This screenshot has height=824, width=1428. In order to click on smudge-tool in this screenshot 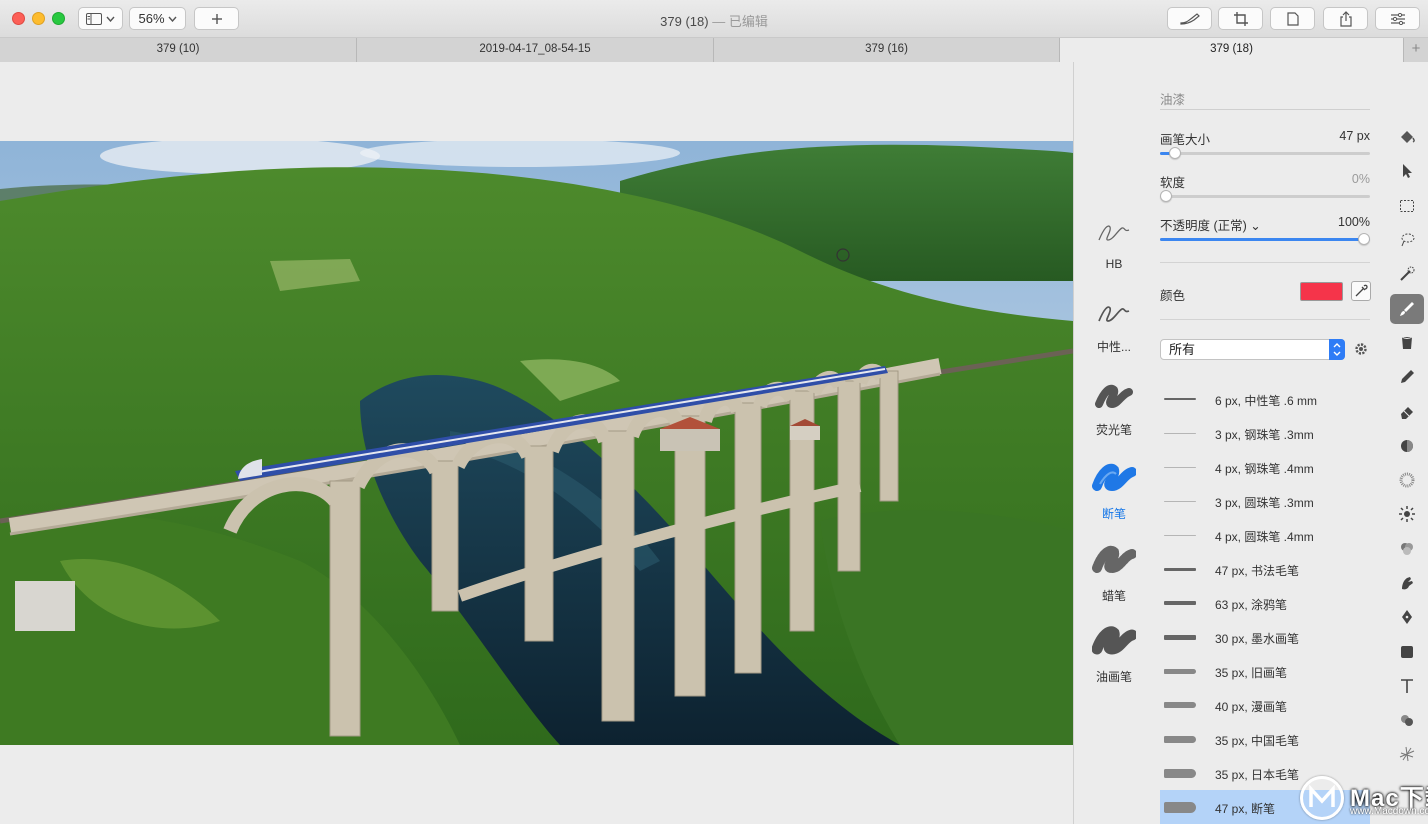, I will do `click(1407, 583)`.